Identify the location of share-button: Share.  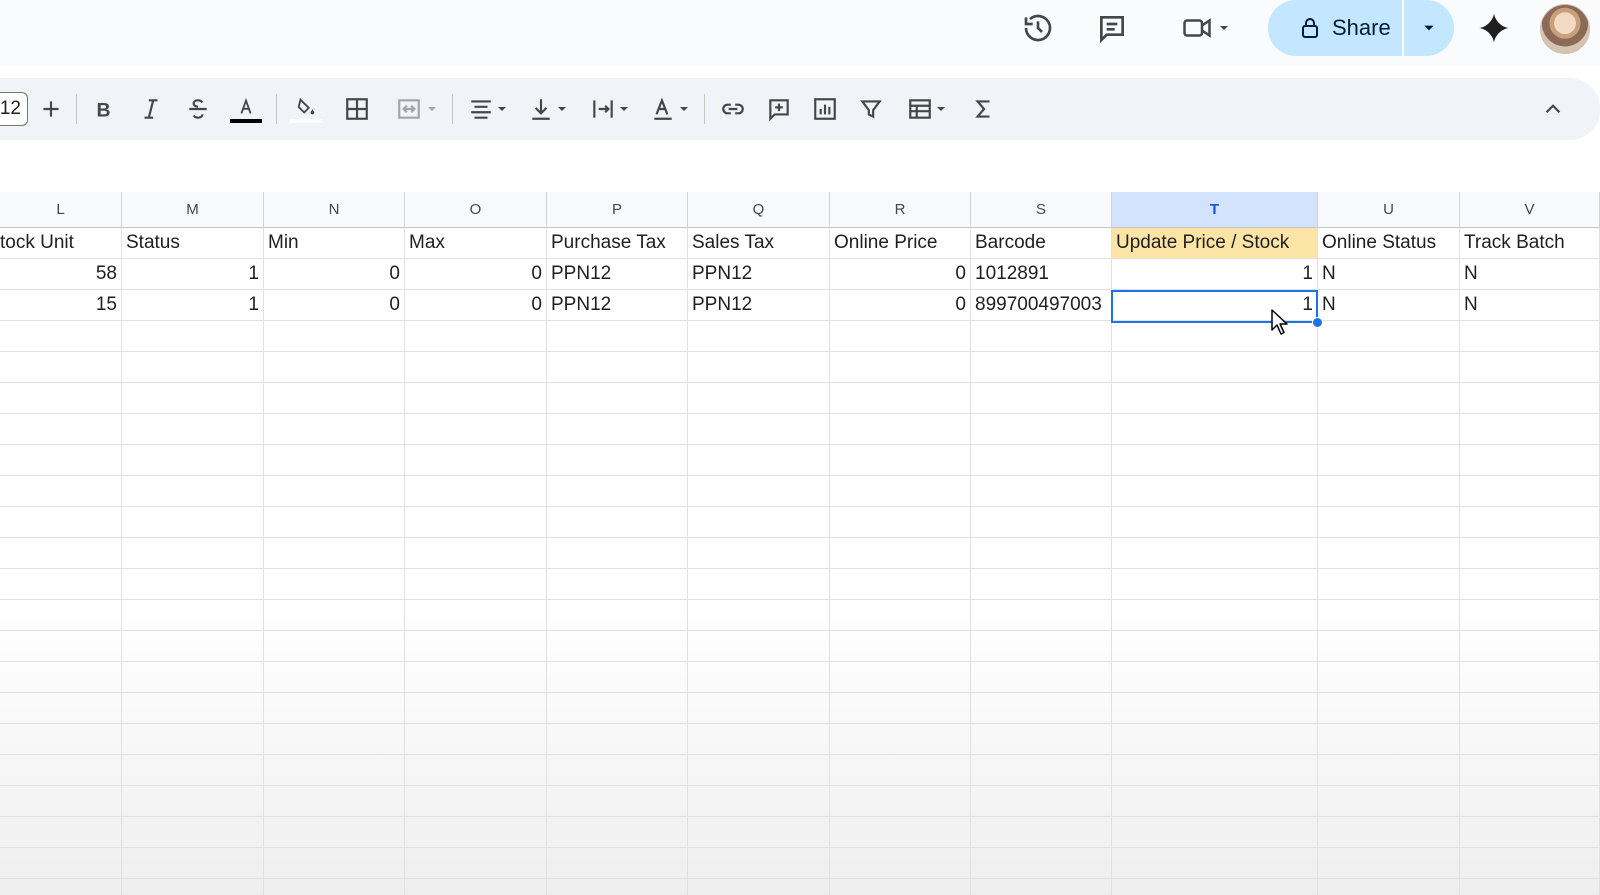
(1335, 28).